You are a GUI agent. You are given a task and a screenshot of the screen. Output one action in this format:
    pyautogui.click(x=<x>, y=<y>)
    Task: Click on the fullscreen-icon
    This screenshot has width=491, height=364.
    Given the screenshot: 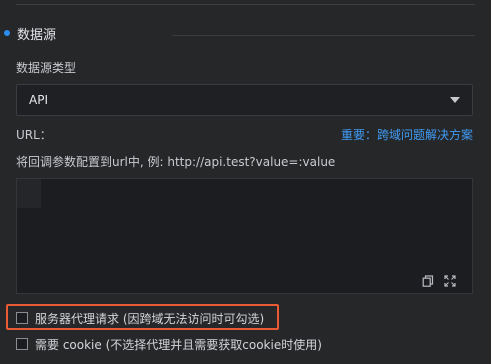 What is the action you would take?
    pyautogui.click(x=450, y=281)
    